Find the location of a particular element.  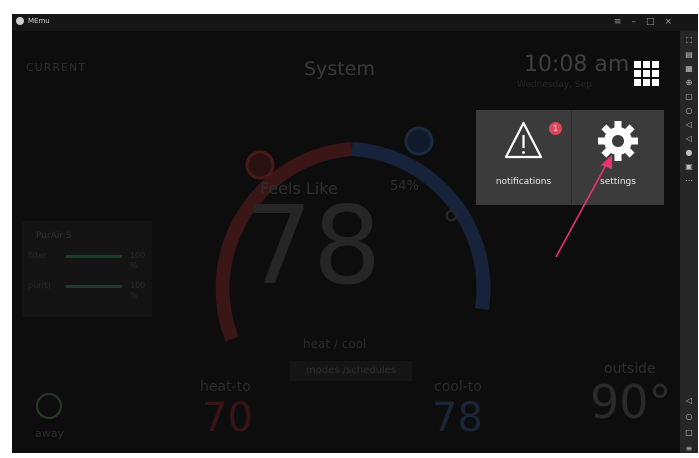

folder-icon: ▣ is located at coordinates (689, 167).